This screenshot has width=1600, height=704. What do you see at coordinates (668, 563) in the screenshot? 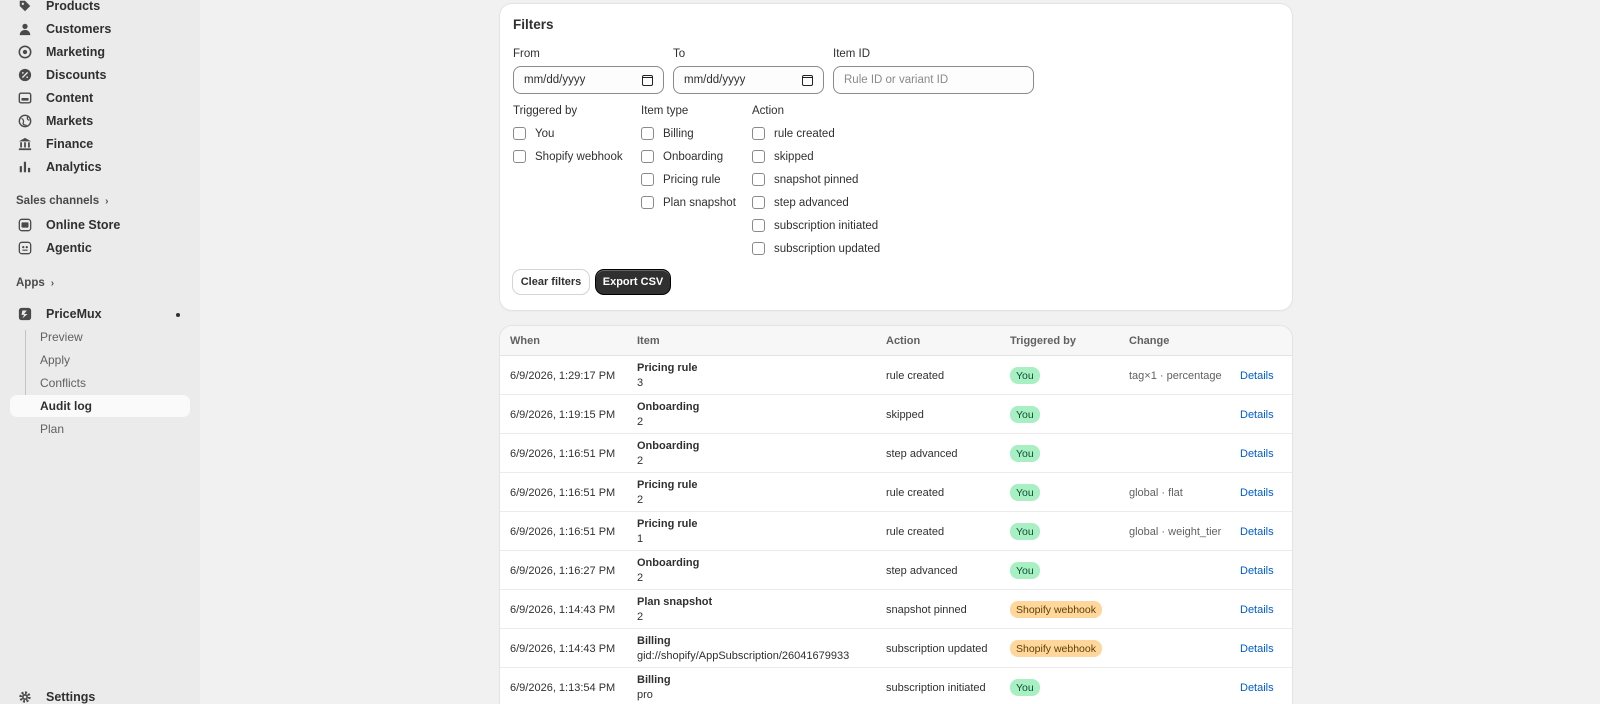
I see `cell-item-type: Onboarding` at bounding box center [668, 563].